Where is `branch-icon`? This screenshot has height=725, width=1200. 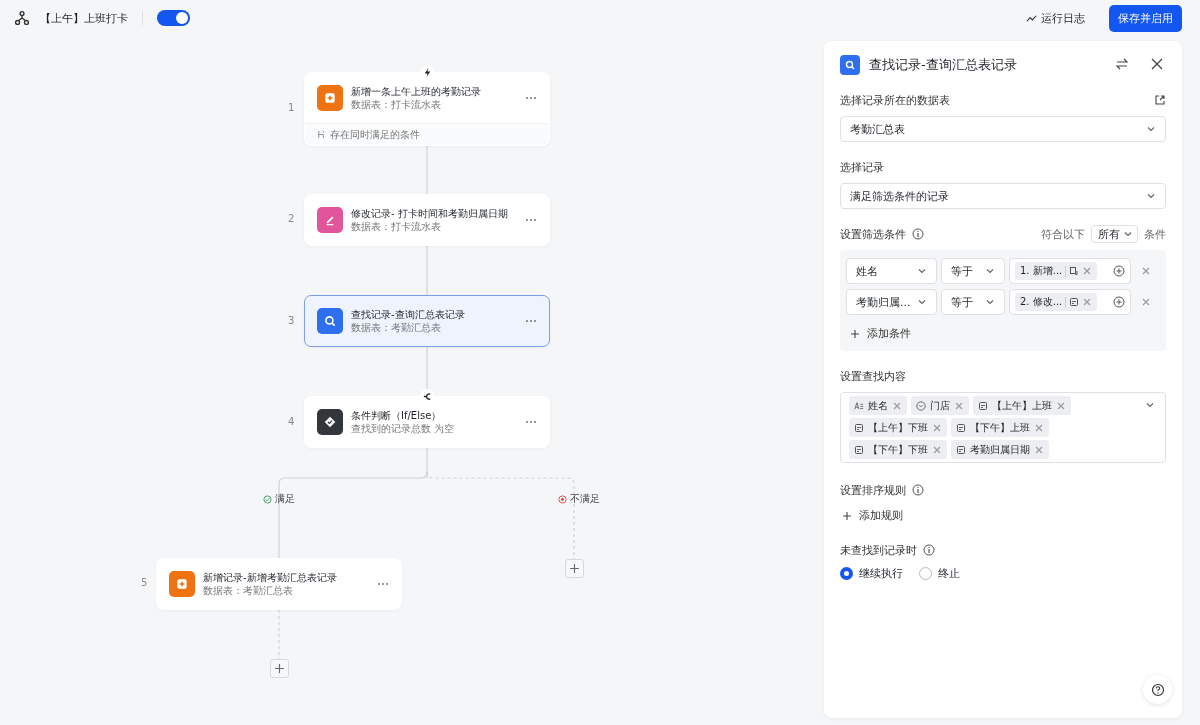 branch-icon is located at coordinates (427, 396).